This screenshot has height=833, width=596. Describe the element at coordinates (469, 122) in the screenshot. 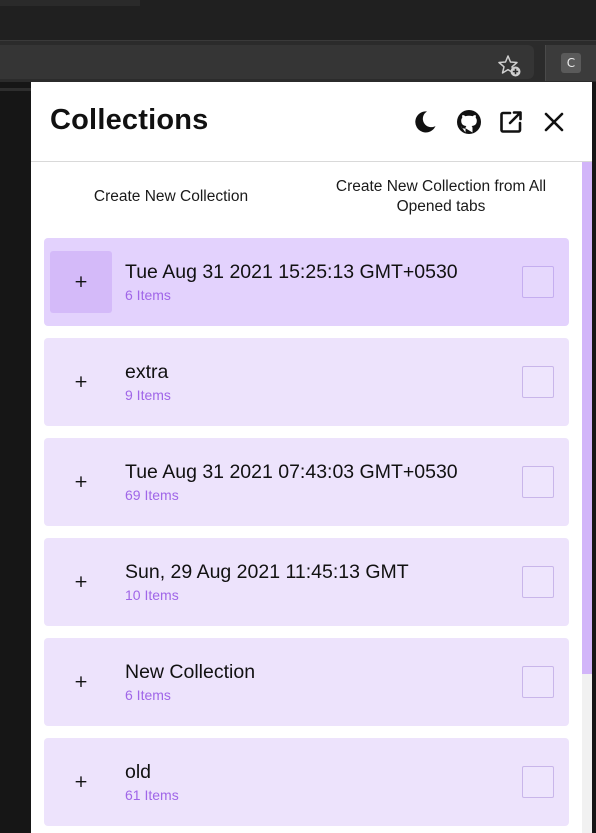

I see `github-icon` at that location.